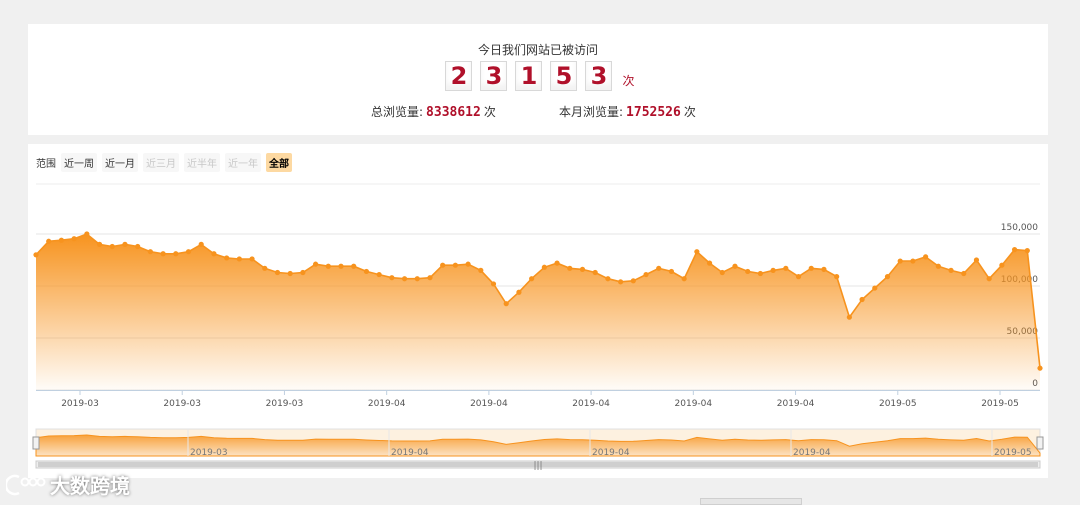 The height and width of the screenshot is (505, 1080). Describe the element at coordinates (537, 466) in the screenshot. I see `scrollbar-grip-icon: |||` at that location.